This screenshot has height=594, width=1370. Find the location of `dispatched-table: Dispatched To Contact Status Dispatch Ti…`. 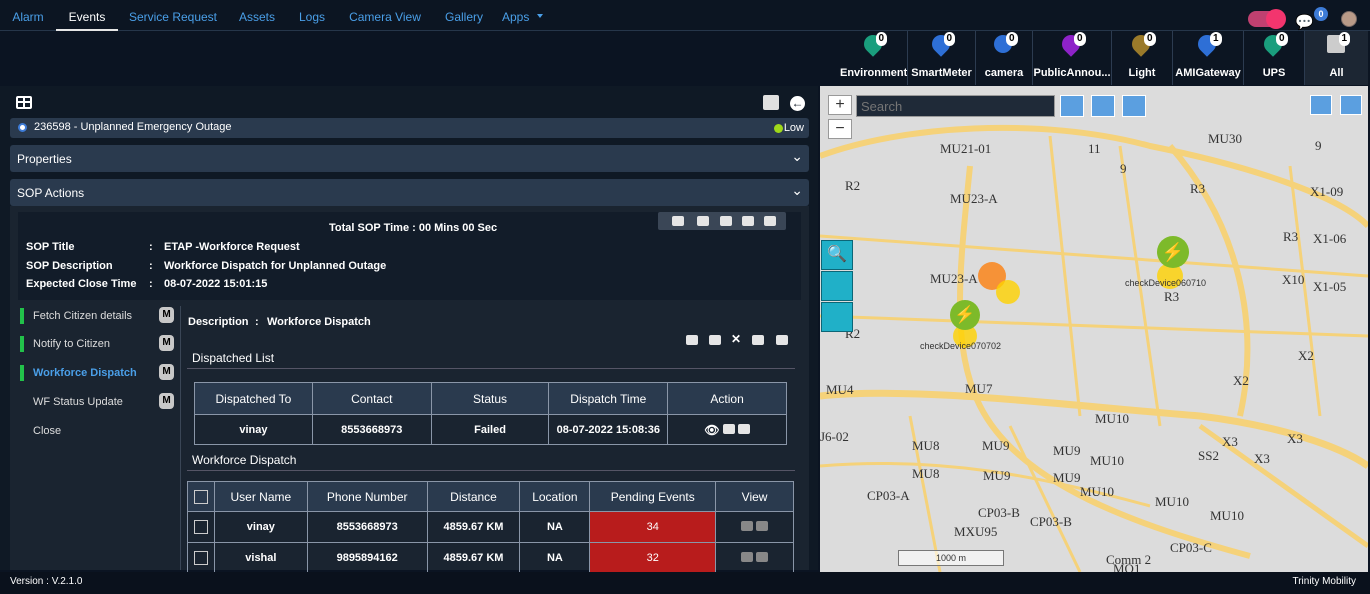

dispatched-table: Dispatched To Contact Status Dispatch Ti… is located at coordinates (490, 413).